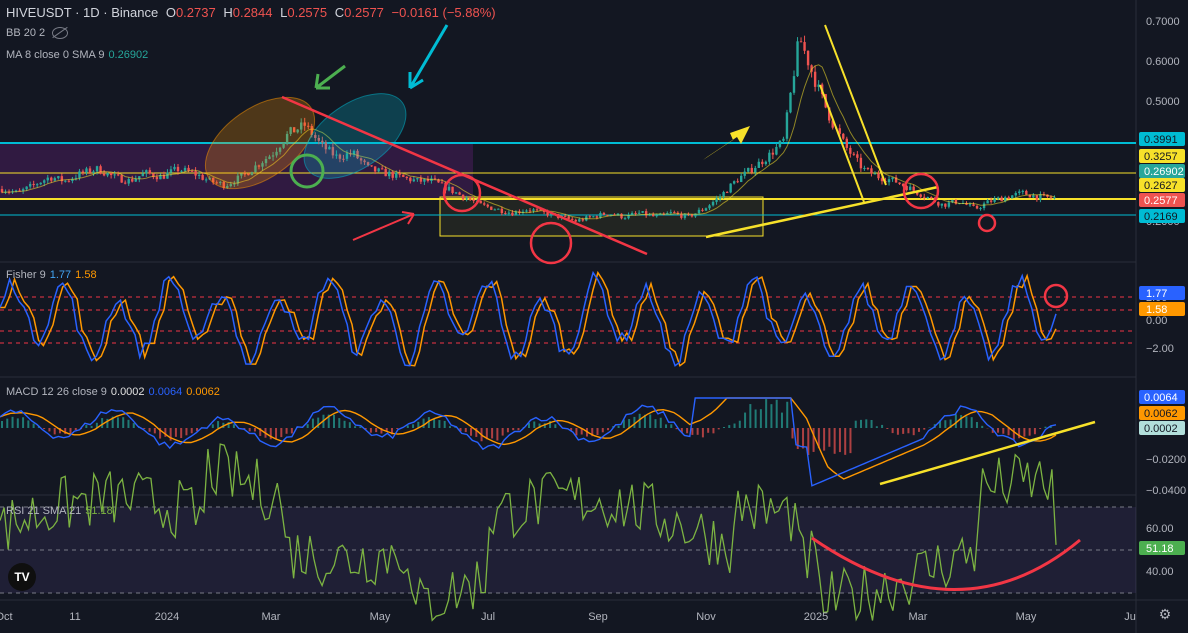 The image size is (1188, 633). Describe the element at coordinates (1162, 397) in the screenshot. I see `macd-tag: 0.0064` at that location.